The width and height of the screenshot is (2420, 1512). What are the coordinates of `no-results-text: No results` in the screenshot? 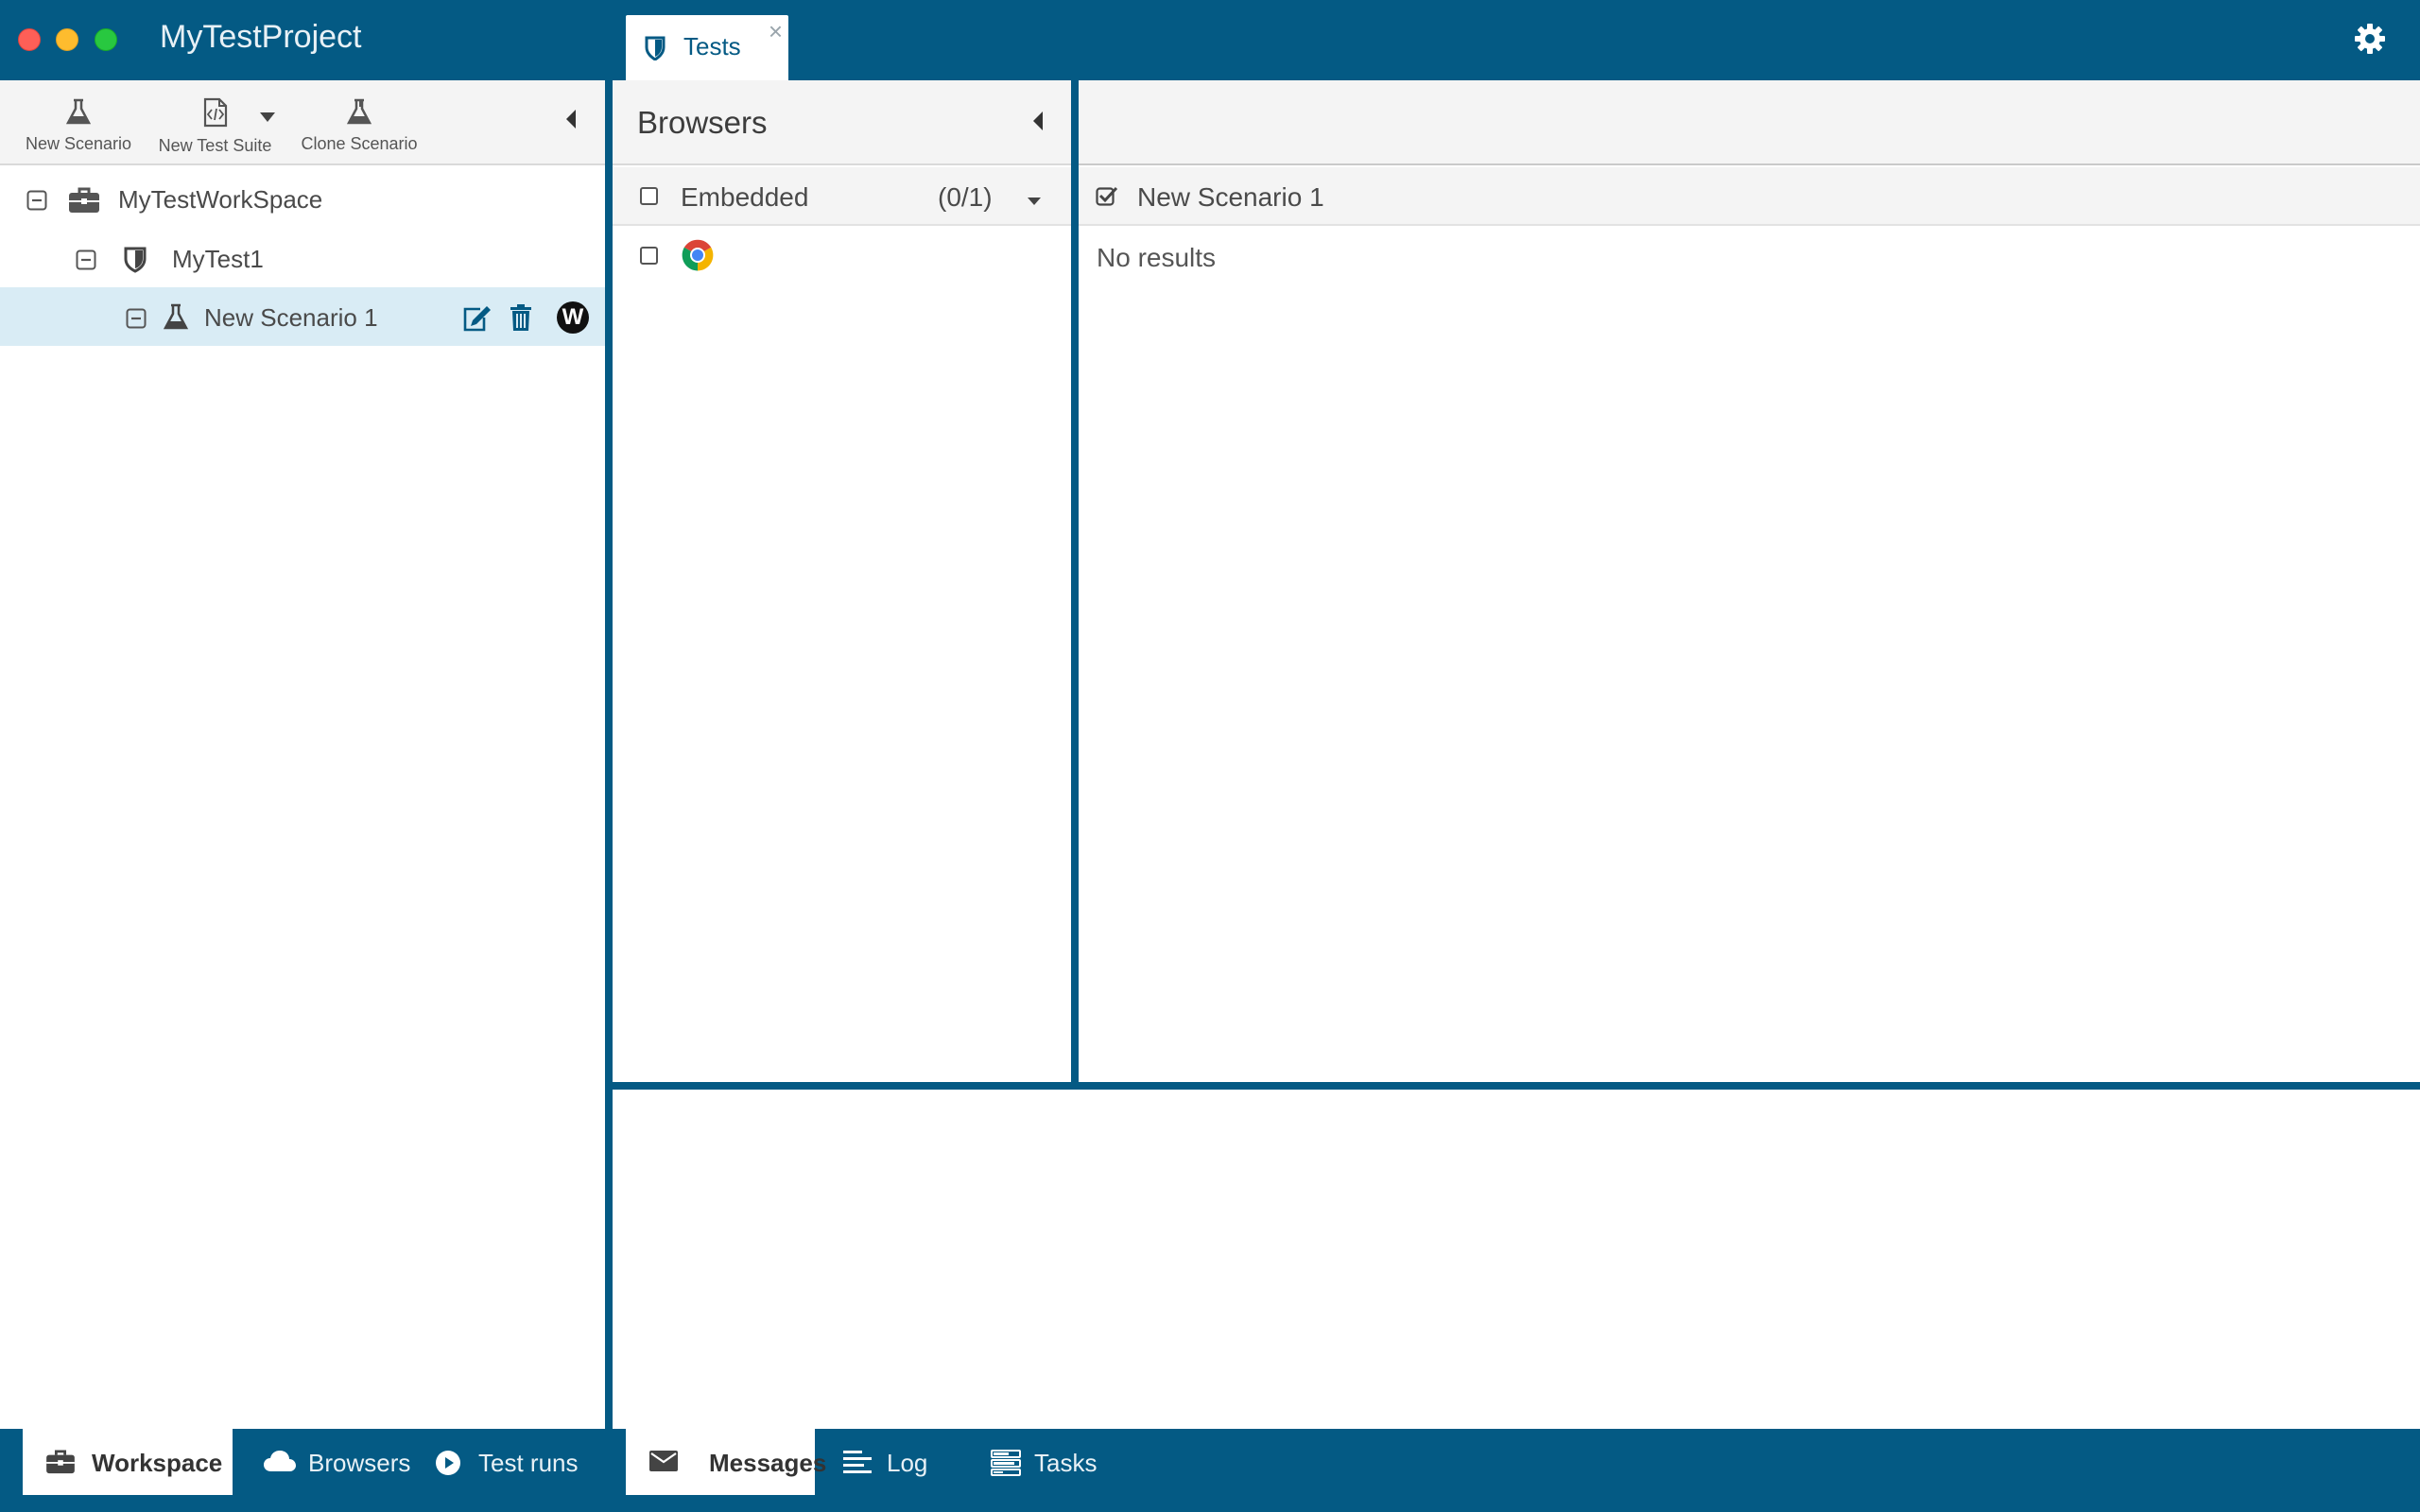 It's located at (1157, 257).